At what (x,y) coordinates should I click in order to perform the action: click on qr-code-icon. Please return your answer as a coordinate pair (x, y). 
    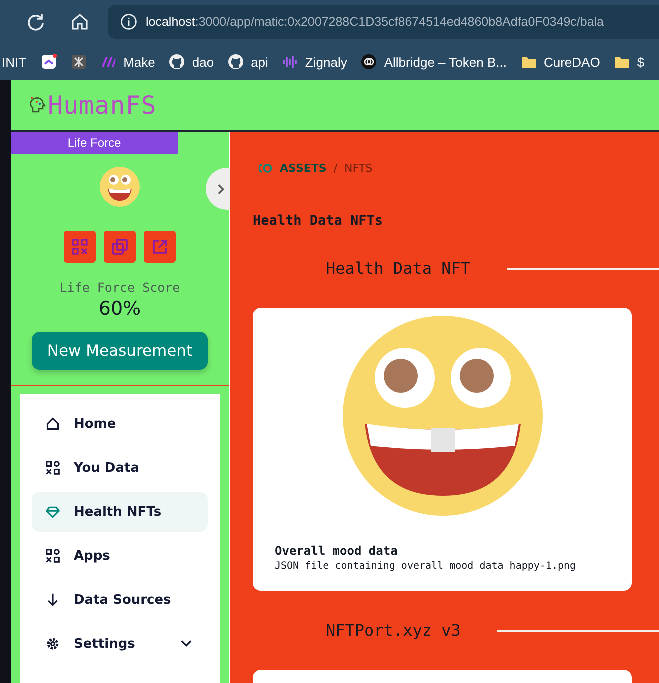
    Looking at the image, I should click on (80, 247).